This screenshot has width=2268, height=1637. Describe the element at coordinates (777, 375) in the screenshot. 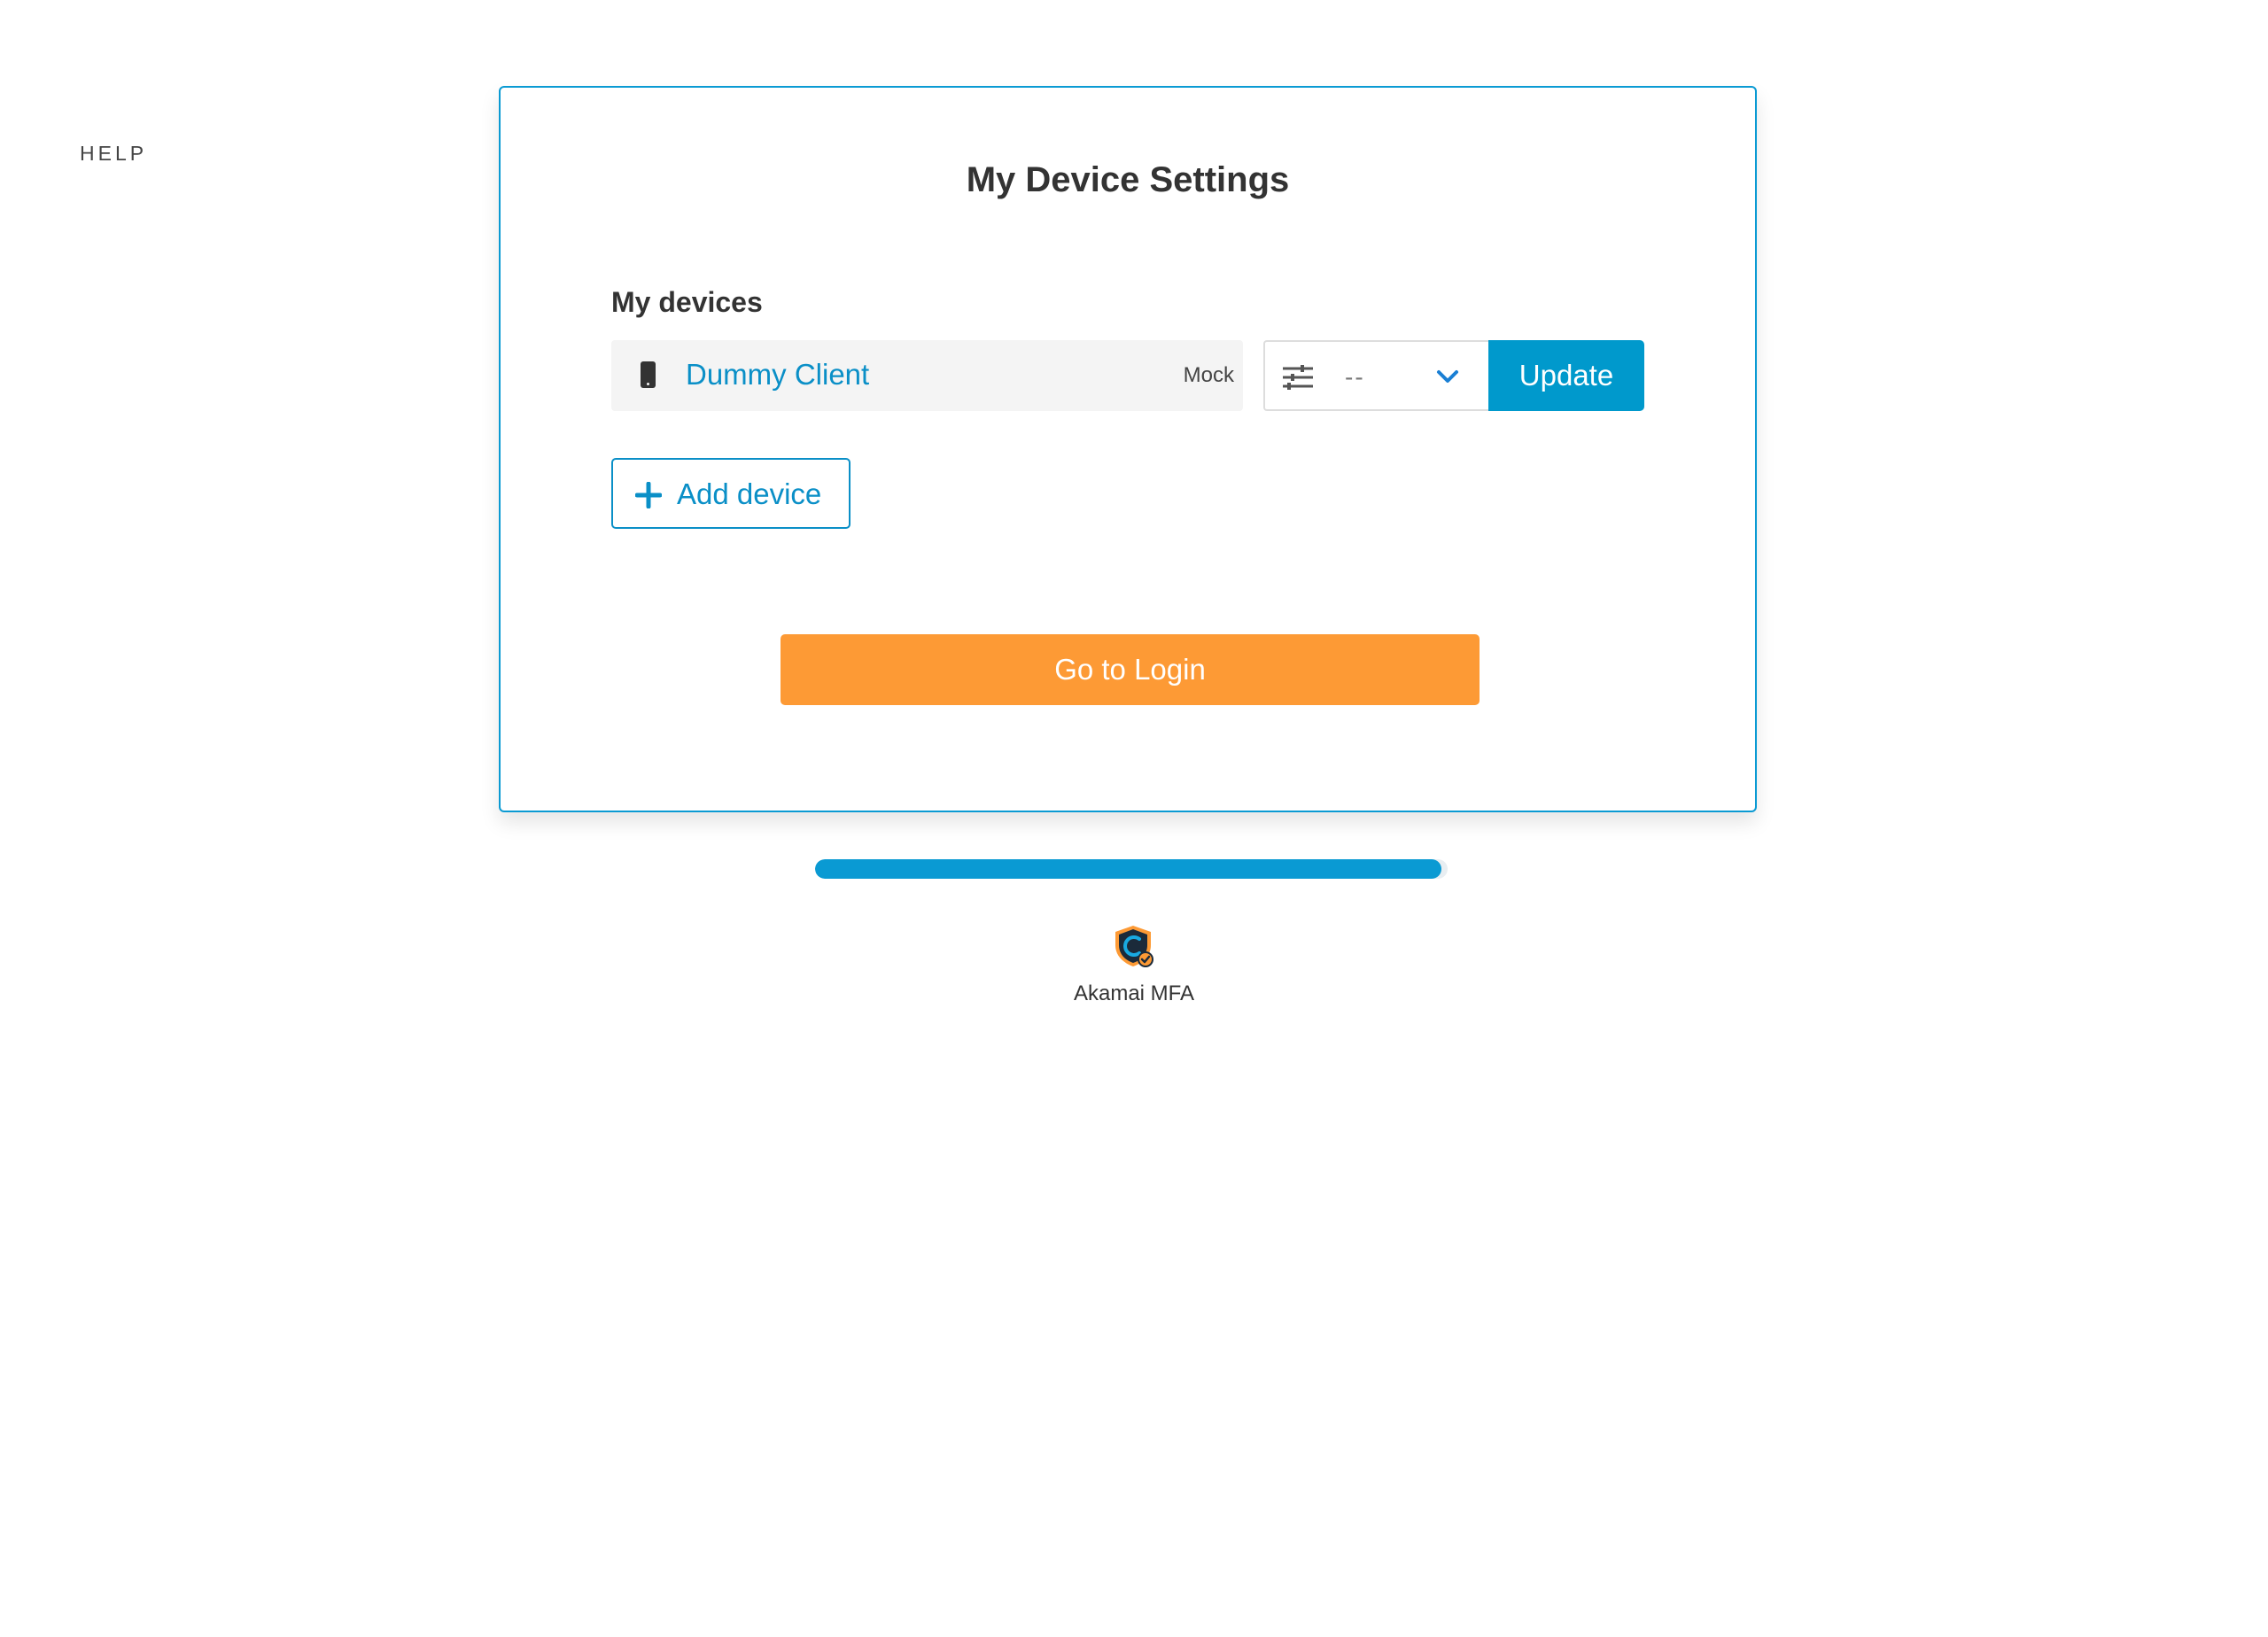

I see `device-name: Dummy Client` at that location.